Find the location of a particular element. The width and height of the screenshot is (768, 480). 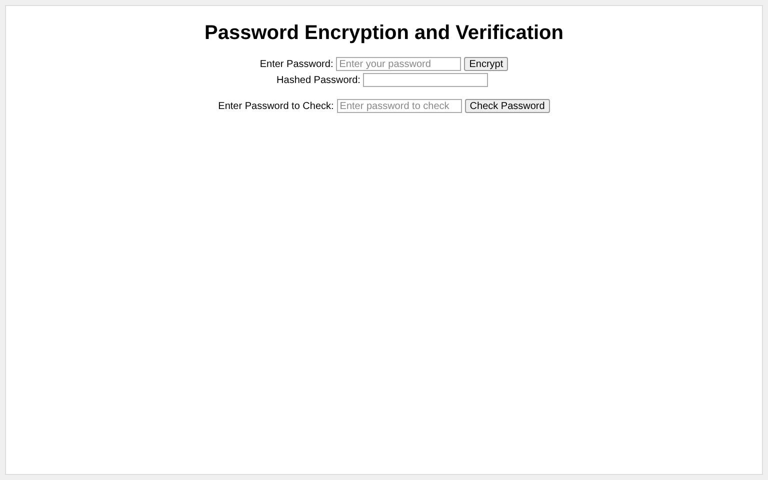

action-button: Encrypt is located at coordinates (486, 64).